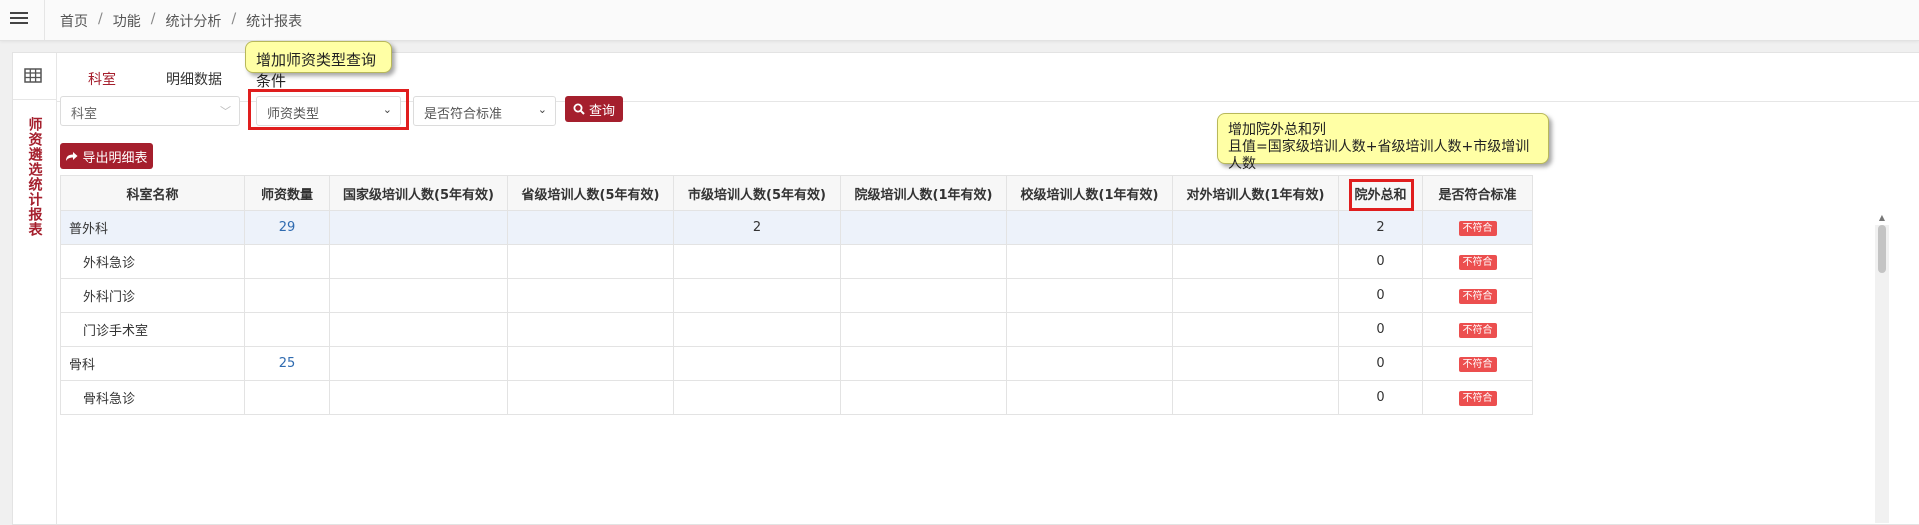 Image resolution: width=1919 pixels, height=525 pixels. I want to click on annotation-note-outside-total: 增加院外总和列 且值=国家级培训人数+省级培训人数+市级增训人数, so click(1383, 142).